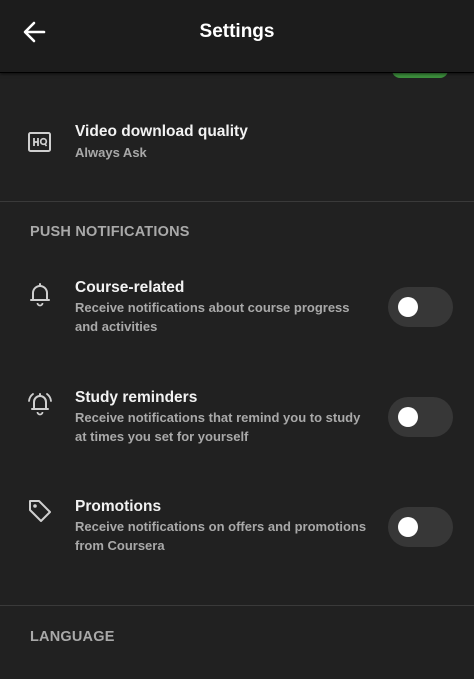 This screenshot has width=474, height=679. Describe the element at coordinates (420, 307) in the screenshot. I see `course-related-toggle` at that location.